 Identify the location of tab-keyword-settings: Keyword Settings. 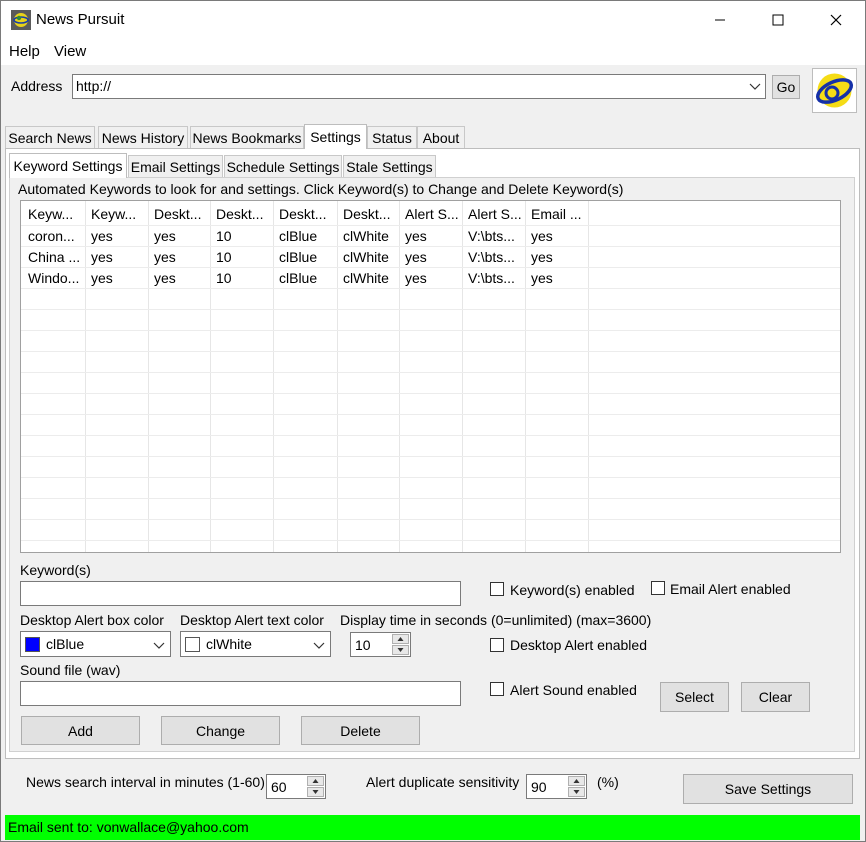
(68, 165).